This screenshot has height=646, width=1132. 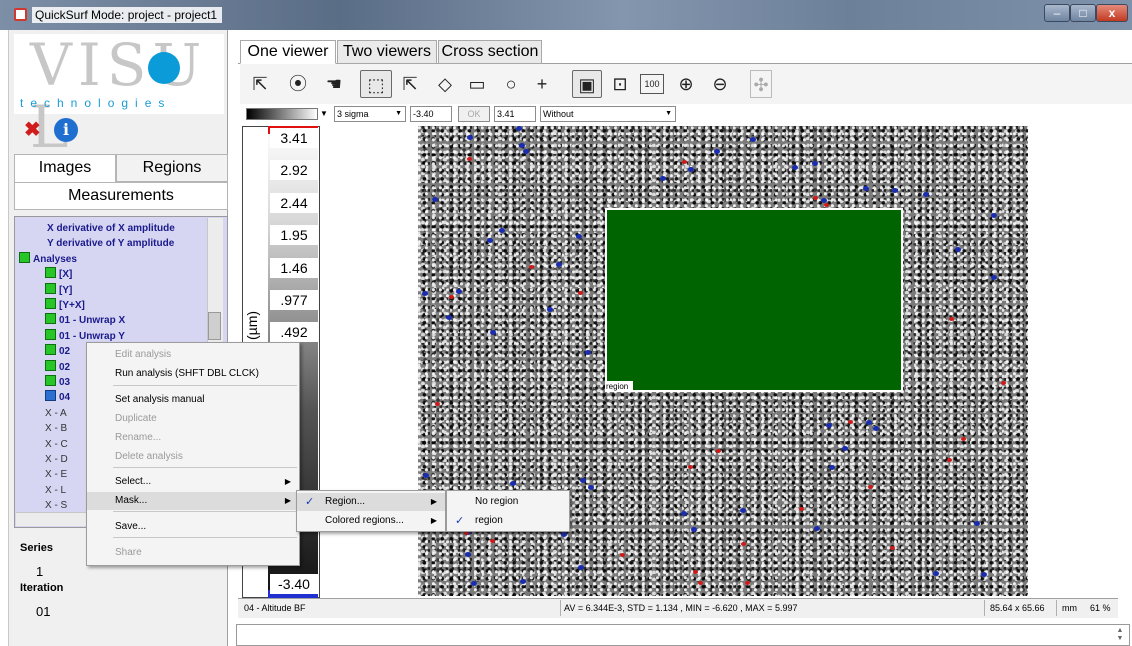 What do you see at coordinates (55, 490) in the screenshot?
I see `tree-item: X - L` at bounding box center [55, 490].